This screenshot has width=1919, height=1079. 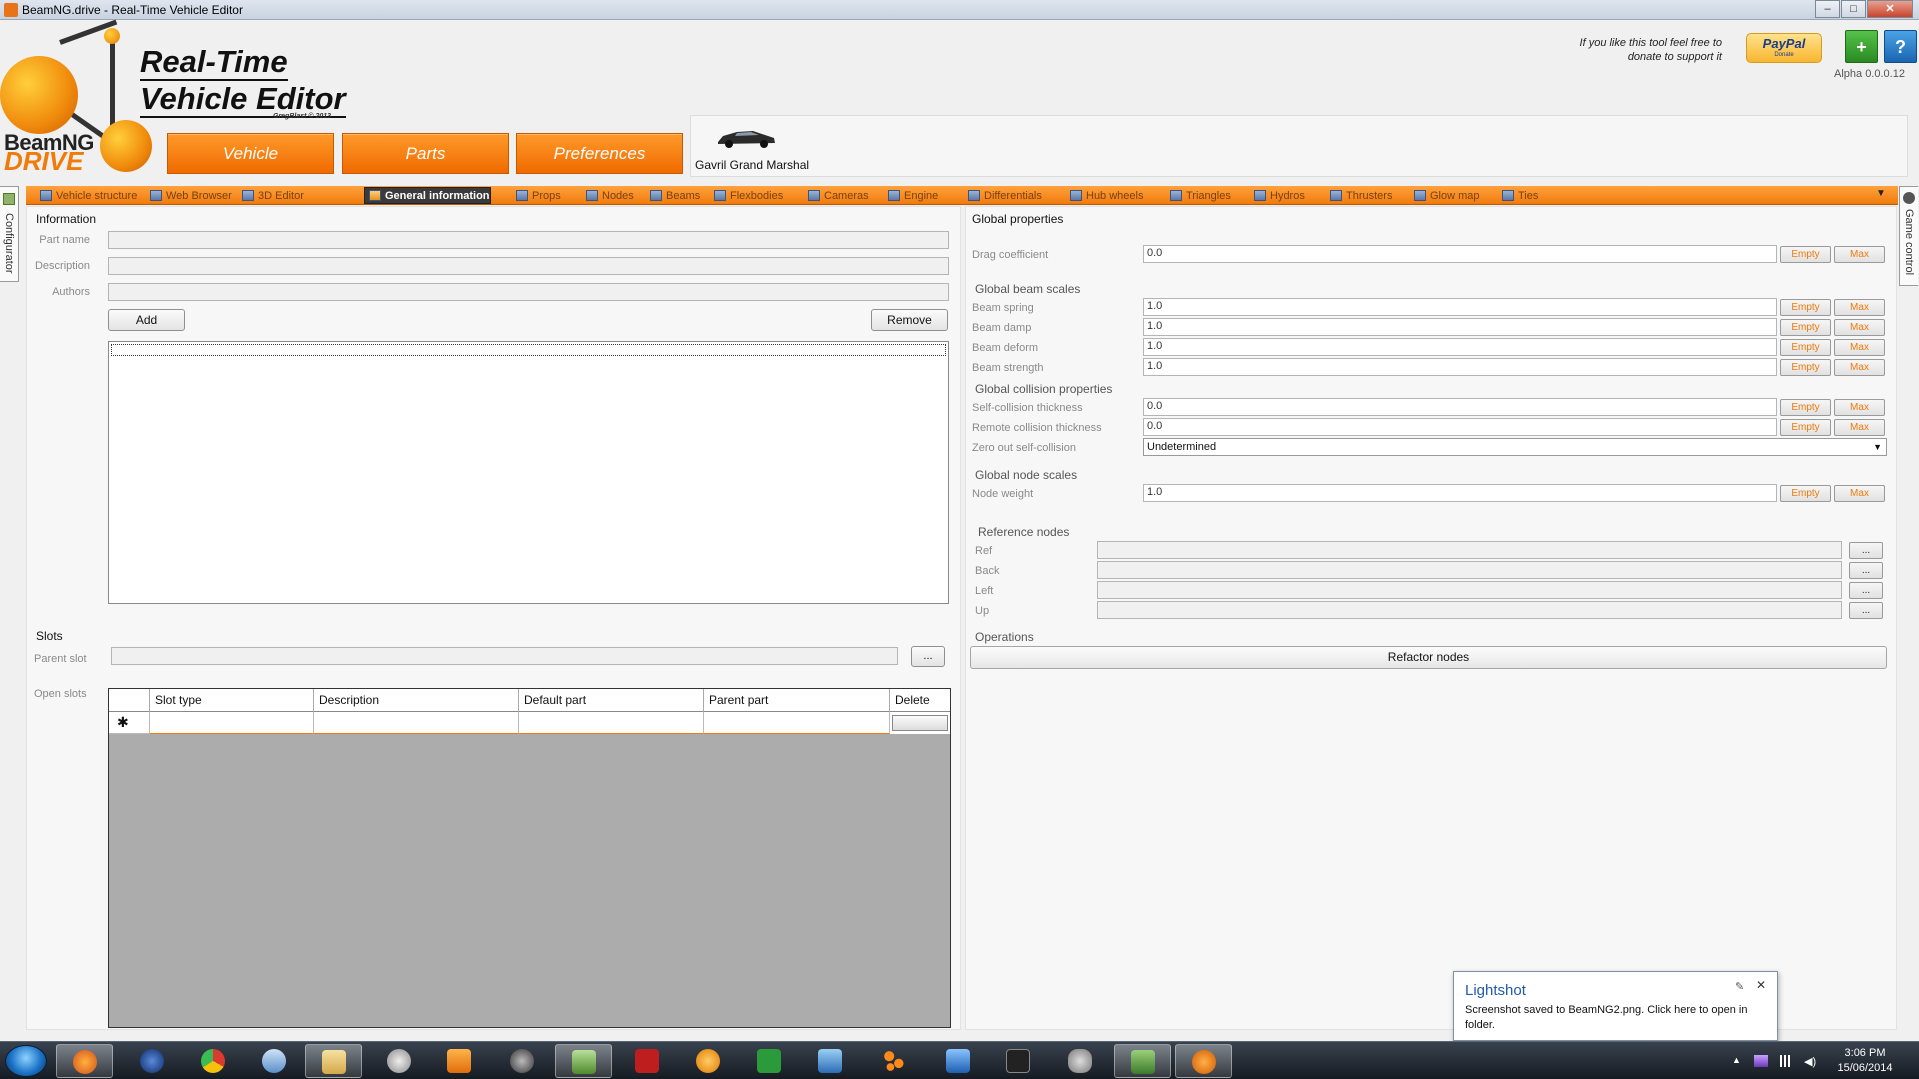 I want to click on tab-beams: Beams, so click(x=673, y=195).